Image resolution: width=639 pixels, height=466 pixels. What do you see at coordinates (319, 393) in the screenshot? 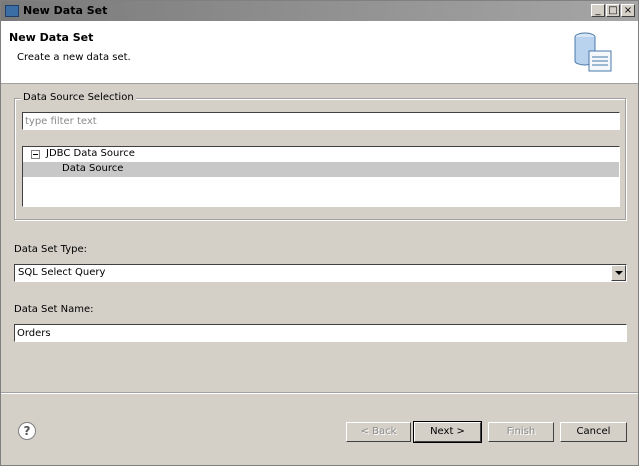
I see `button-bar-divider` at bounding box center [319, 393].